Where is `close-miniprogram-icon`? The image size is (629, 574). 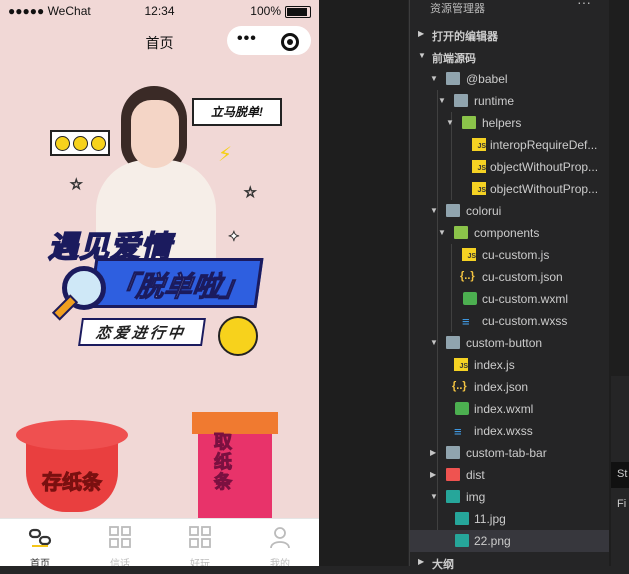
close-miniprogram-icon is located at coordinates (290, 42).